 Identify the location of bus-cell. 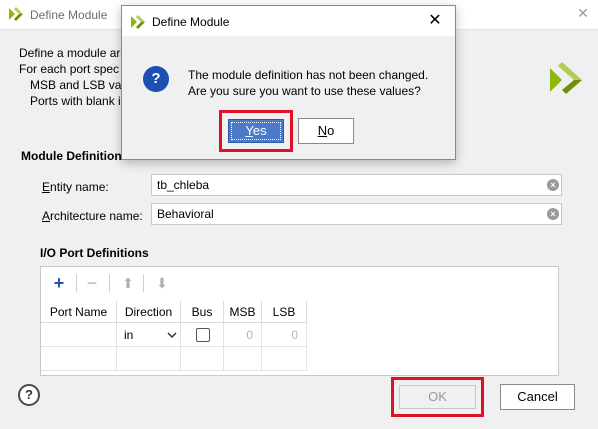
(202, 335).